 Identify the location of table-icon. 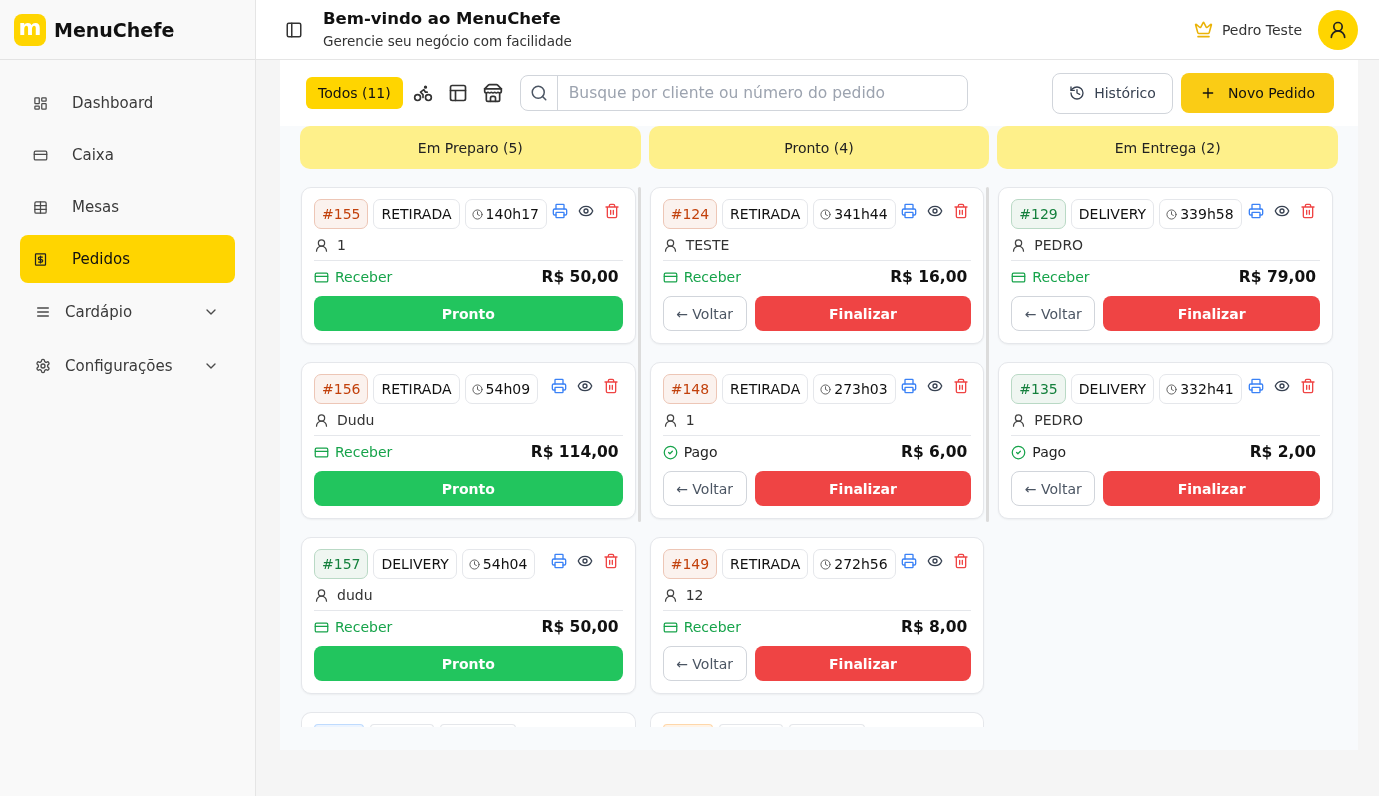
(457, 93).